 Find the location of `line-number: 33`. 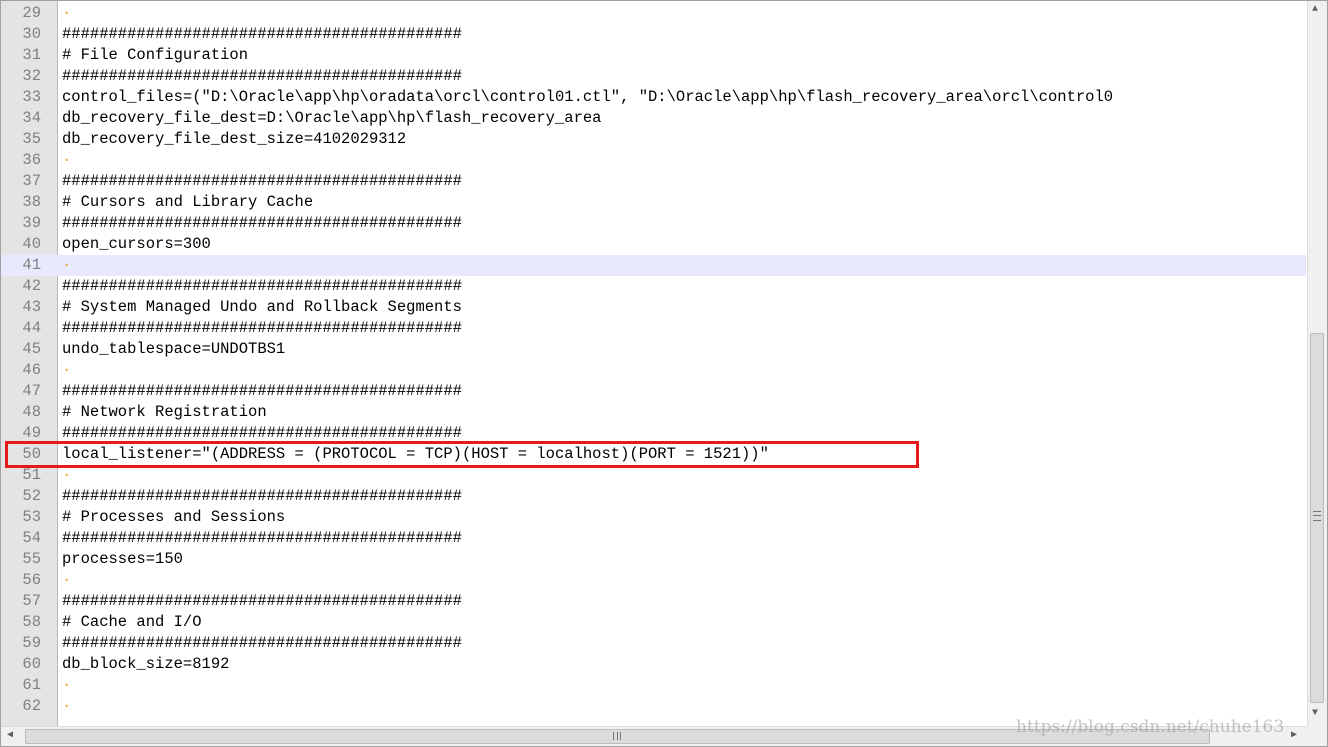

line-number: 33 is located at coordinates (31, 97).